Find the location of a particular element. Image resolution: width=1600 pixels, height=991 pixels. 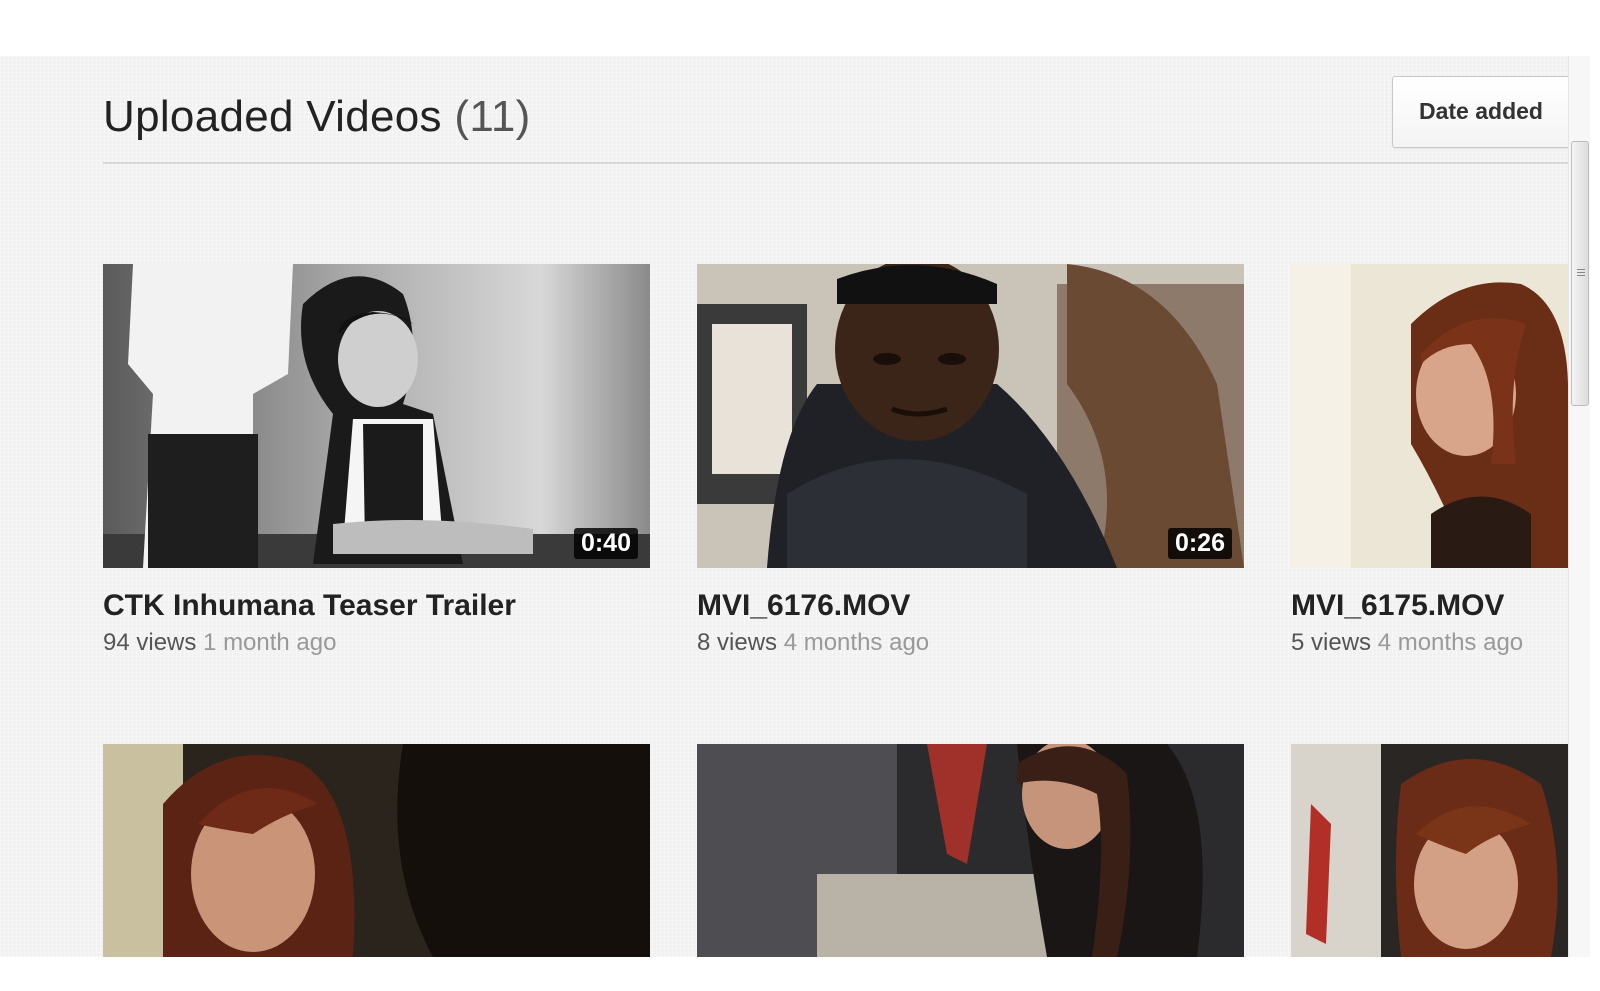

scrollbar-thumb is located at coordinates (1580, 273).